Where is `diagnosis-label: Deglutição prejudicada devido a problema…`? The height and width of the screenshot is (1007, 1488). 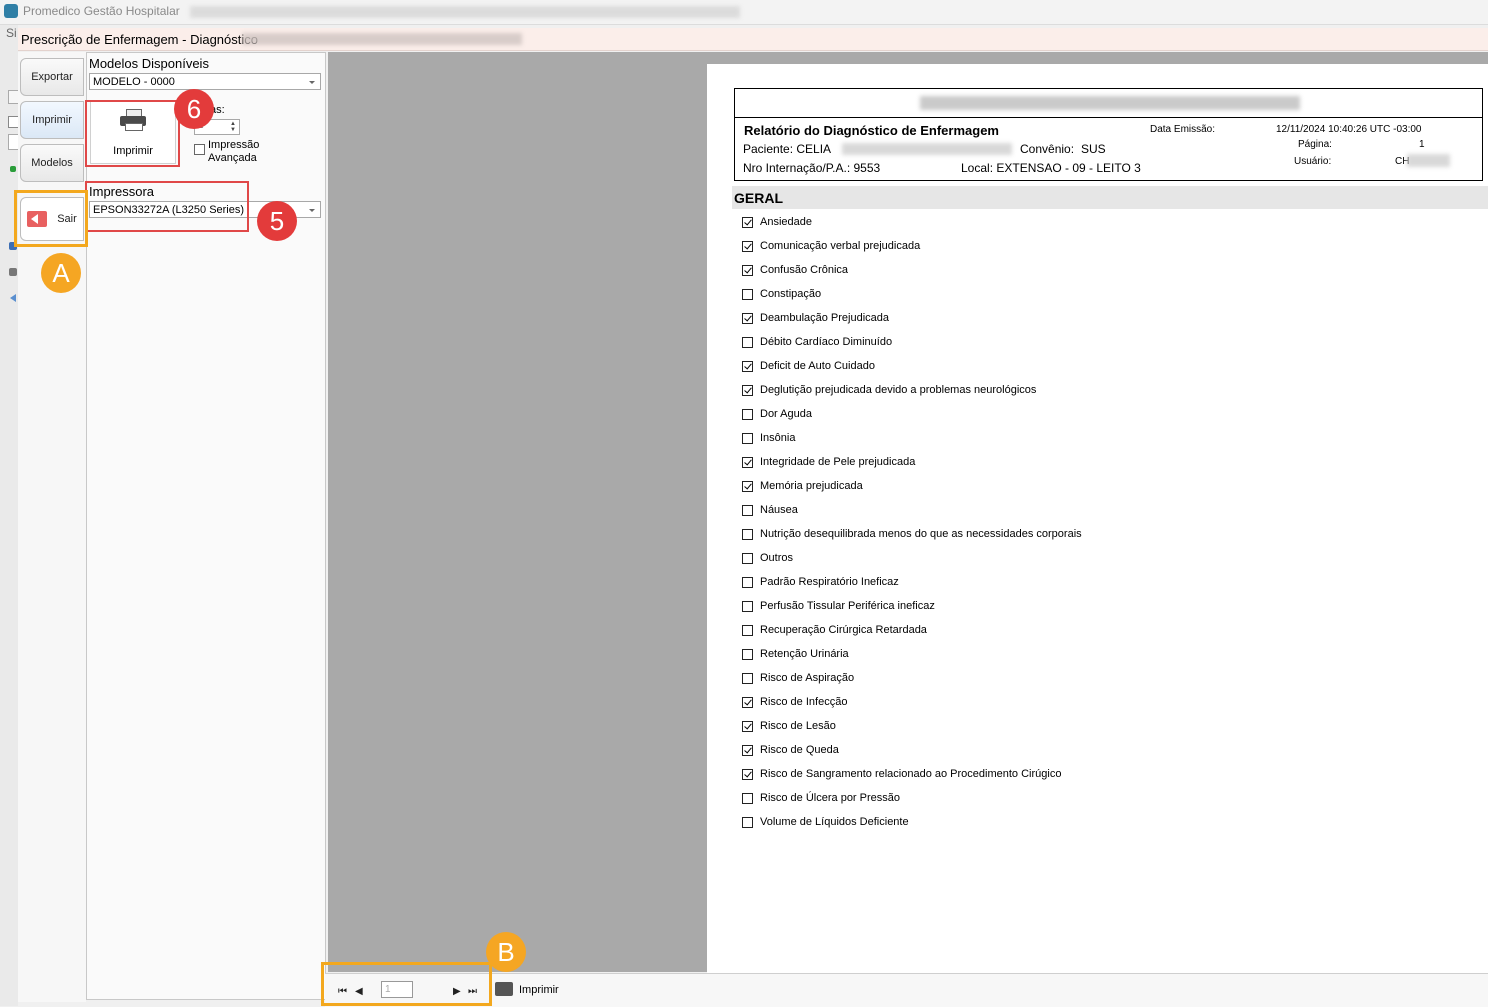
diagnosis-label: Deglutição prejudicada devido a problema… is located at coordinates (898, 390).